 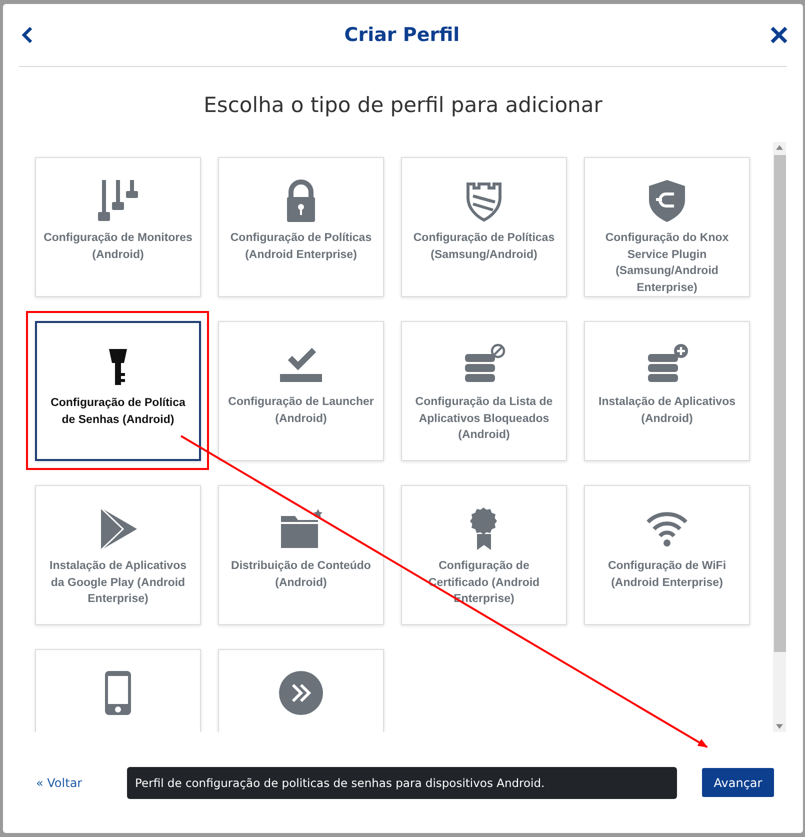 What do you see at coordinates (484, 227) in the screenshot?
I see `profile-tile: Configuração de Políticas (Samsung/Android)` at bounding box center [484, 227].